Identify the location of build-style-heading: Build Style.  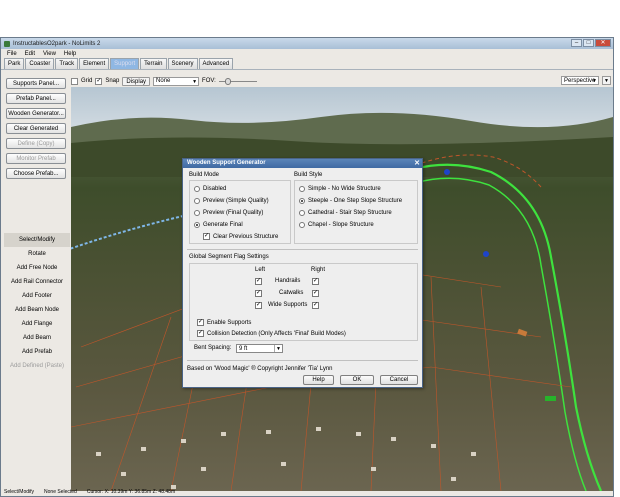
(308, 175).